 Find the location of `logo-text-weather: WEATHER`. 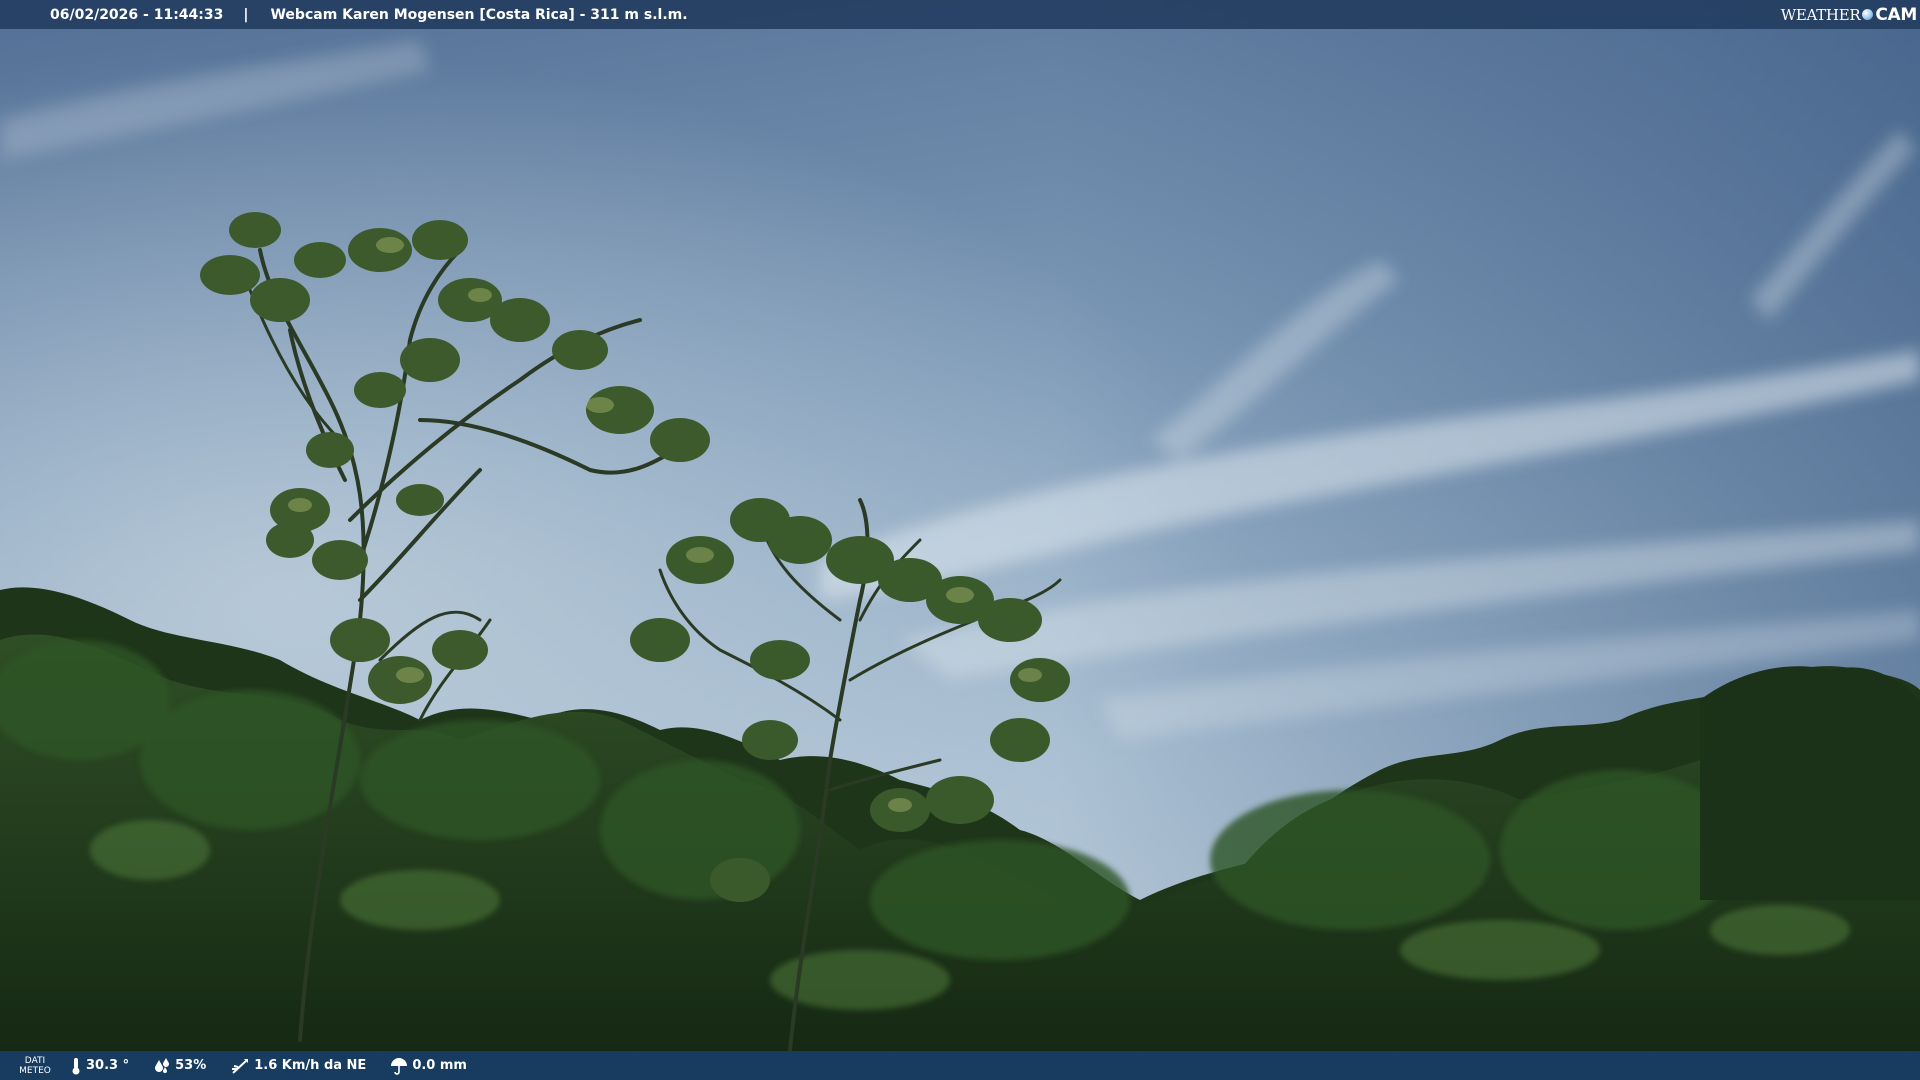

logo-text-weather: WEATHER is located at coordinates (1820, 14).